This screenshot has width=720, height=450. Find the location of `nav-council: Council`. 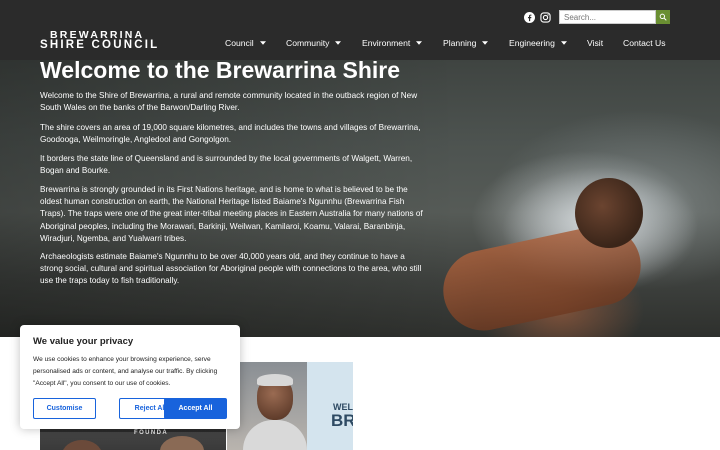

nav-council: Council is located at coordinates (245, 43).